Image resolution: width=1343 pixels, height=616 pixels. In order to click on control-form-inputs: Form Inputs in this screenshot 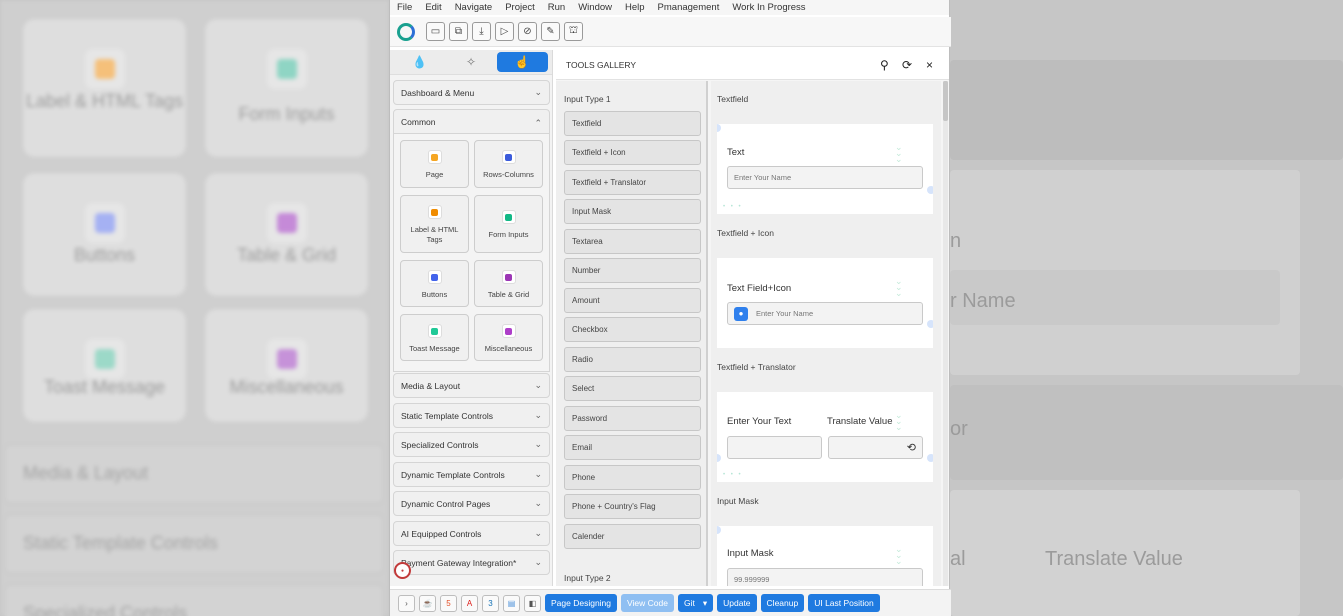, I will do `click(508, 224)`.